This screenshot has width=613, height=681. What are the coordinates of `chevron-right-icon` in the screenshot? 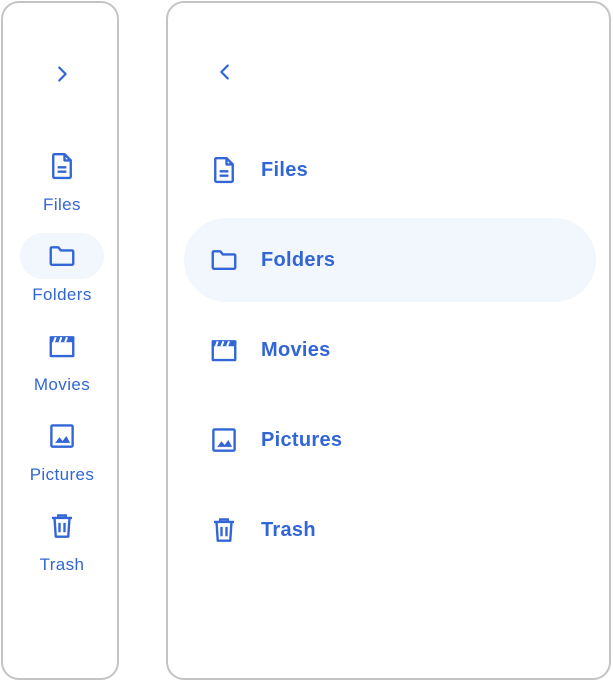 It's located at (62, 74).